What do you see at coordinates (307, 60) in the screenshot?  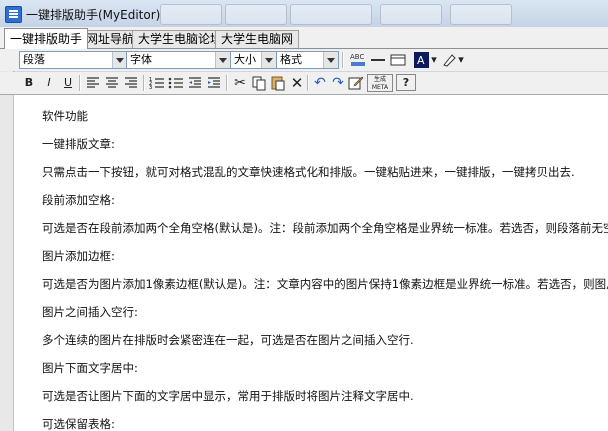 I see `format-select: 格式` at bounding box center [307, 60].